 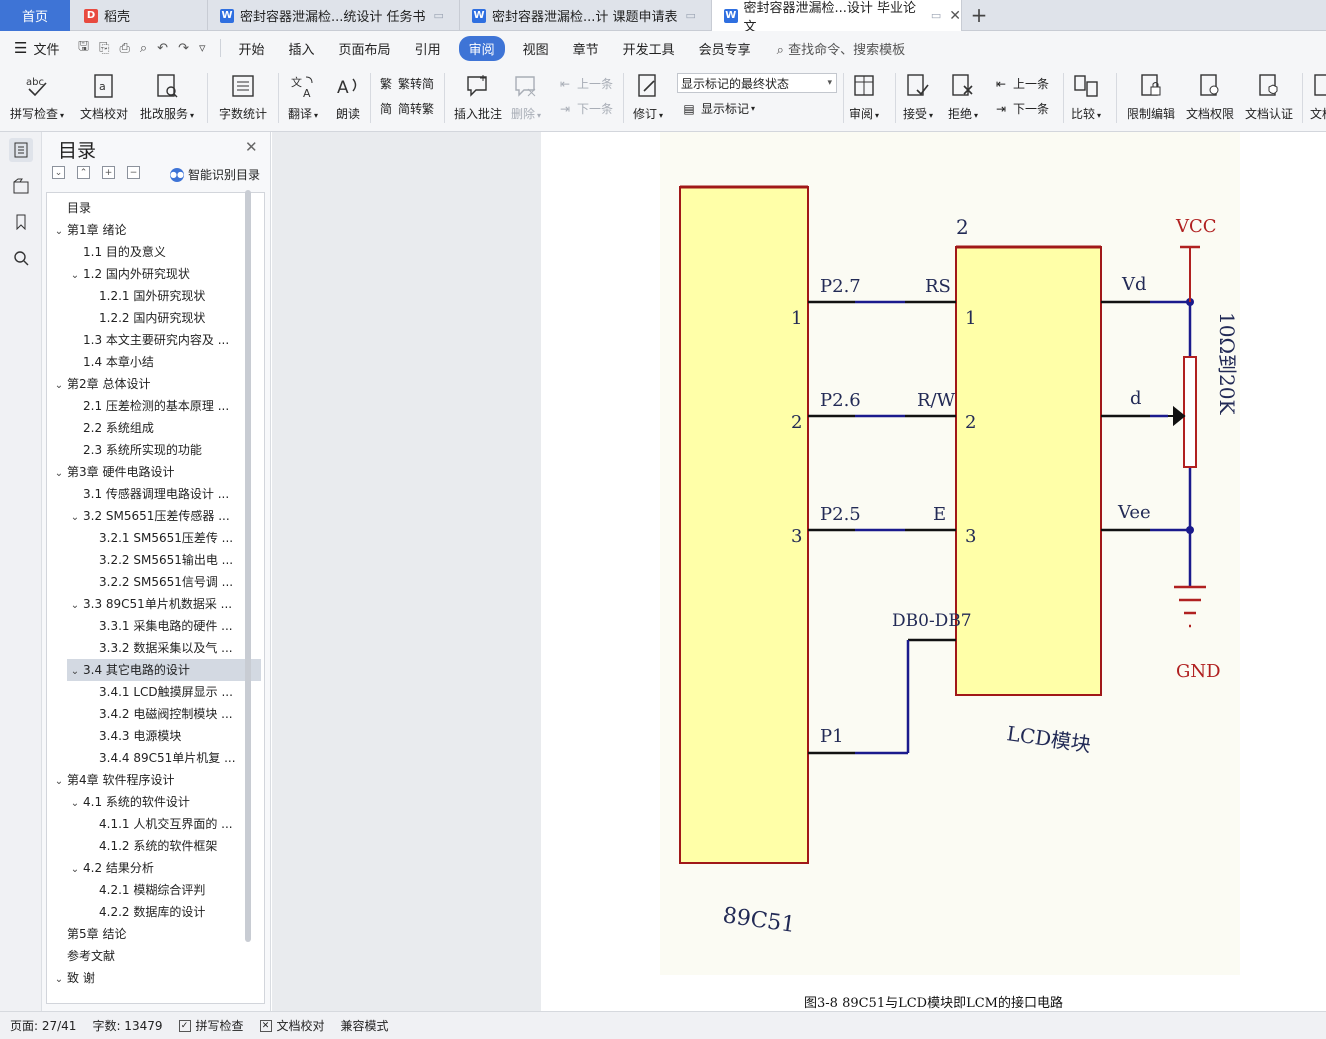 What do you see at coordinates (834, 48) in the screenshot?
I see `command-search: ⌕ 查找命令、搜索模板` at bounding box center [834, 48].